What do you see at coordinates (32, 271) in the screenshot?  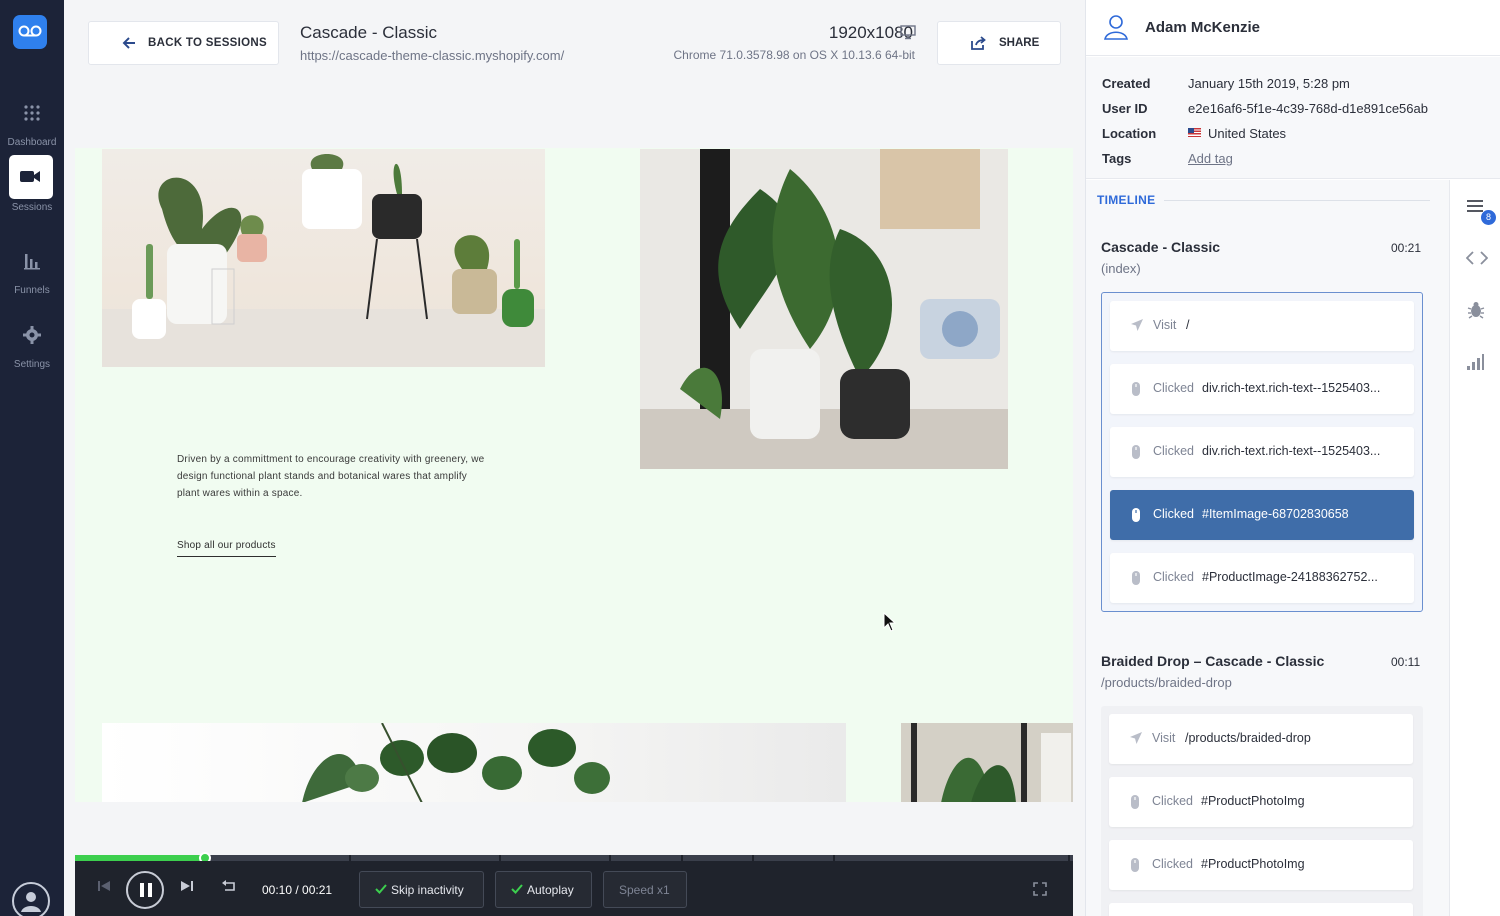 I see `nav-funnels: Funnels` at bounding box center [32, 271].